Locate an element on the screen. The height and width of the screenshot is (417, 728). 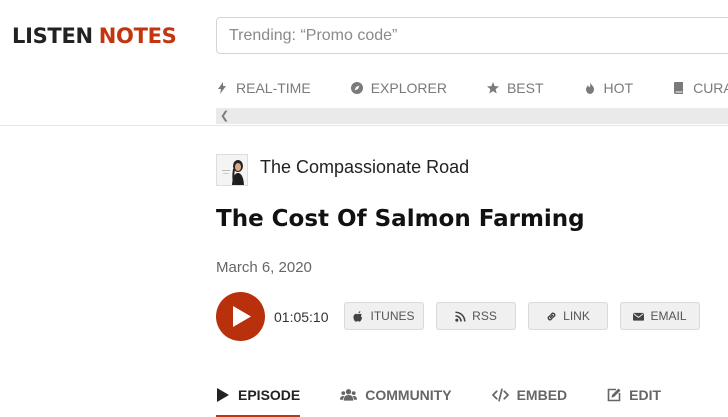
scroll-left-icon: ❮ is located at coordinates (224, 115).